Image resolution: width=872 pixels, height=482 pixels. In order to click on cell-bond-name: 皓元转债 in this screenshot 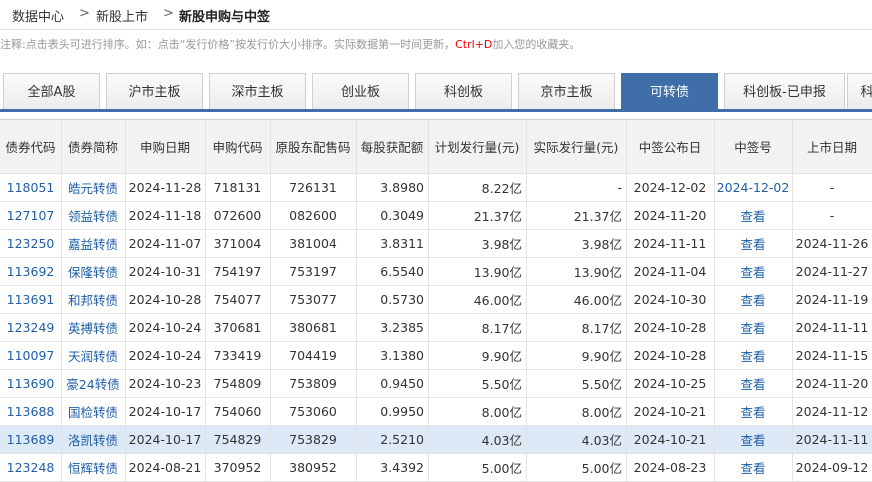, I will do `click(93, 187)`.